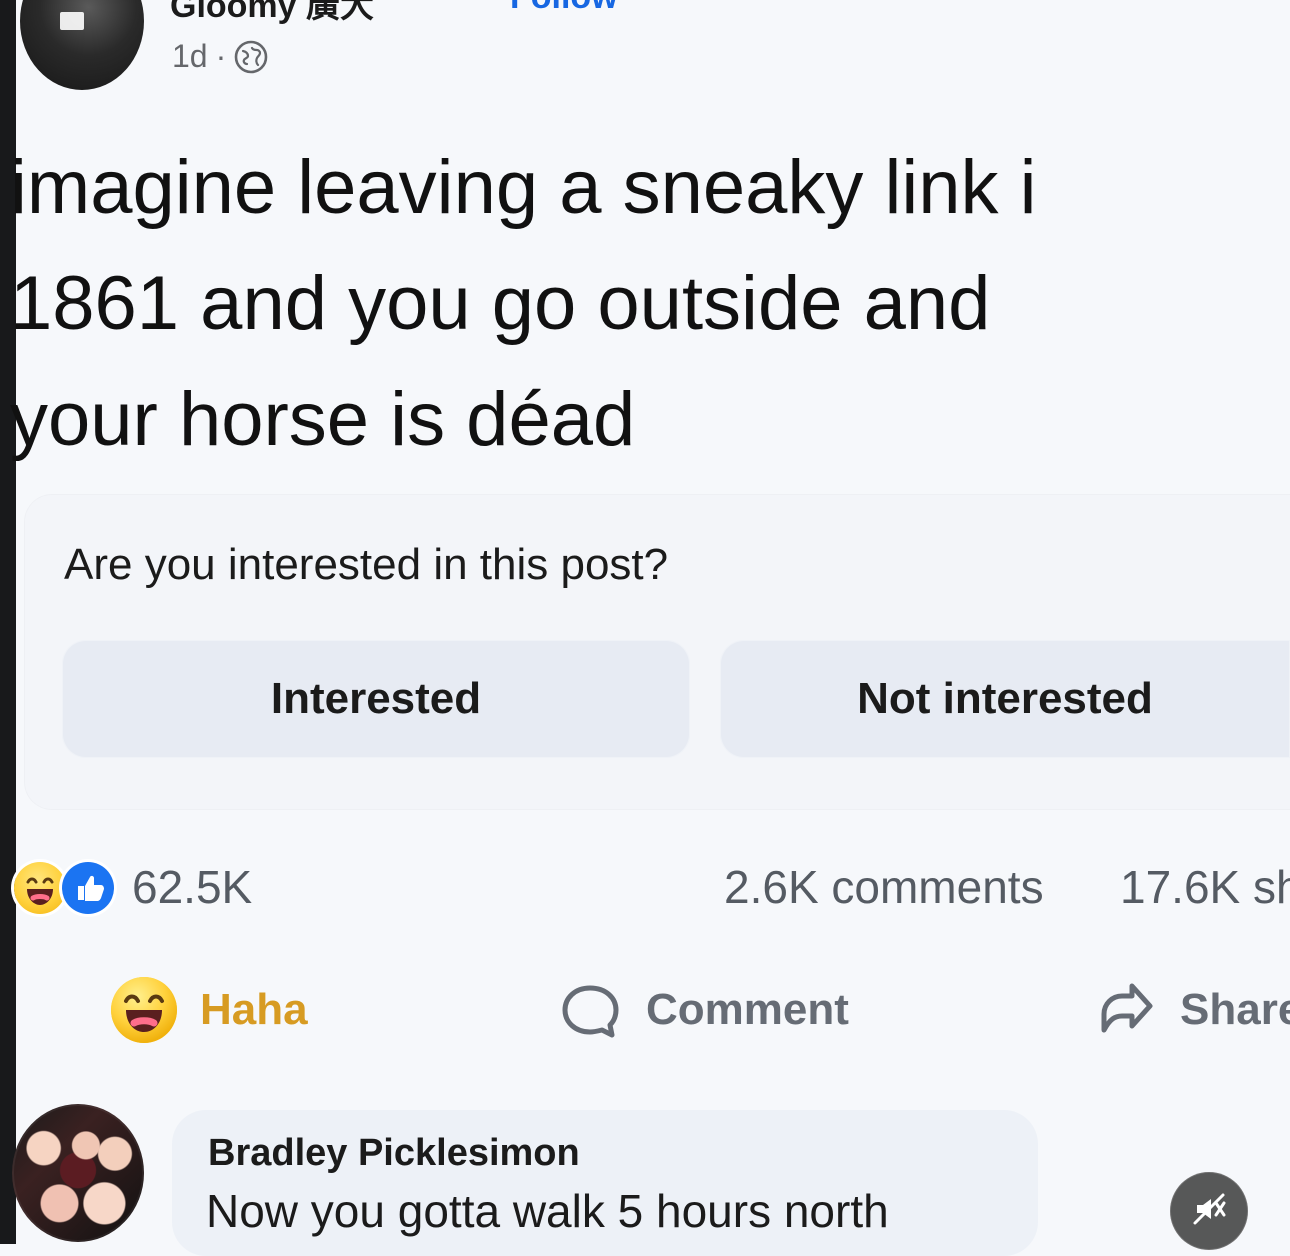  I want to click on post-time: 1d, so click(190, 56).